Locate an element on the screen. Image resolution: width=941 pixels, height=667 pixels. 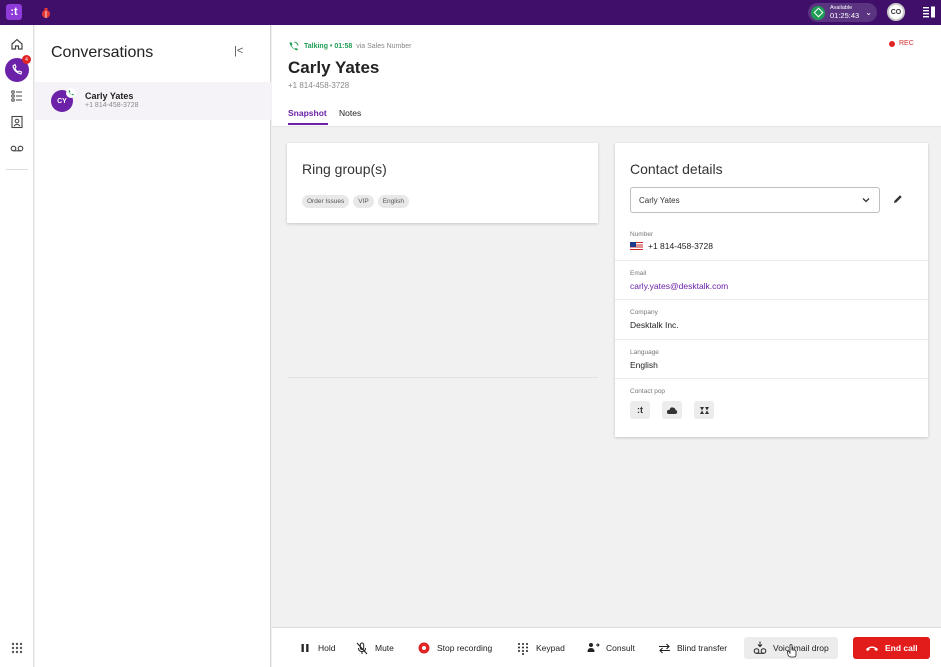
field-label: Number is located at coordinates (642, 234).